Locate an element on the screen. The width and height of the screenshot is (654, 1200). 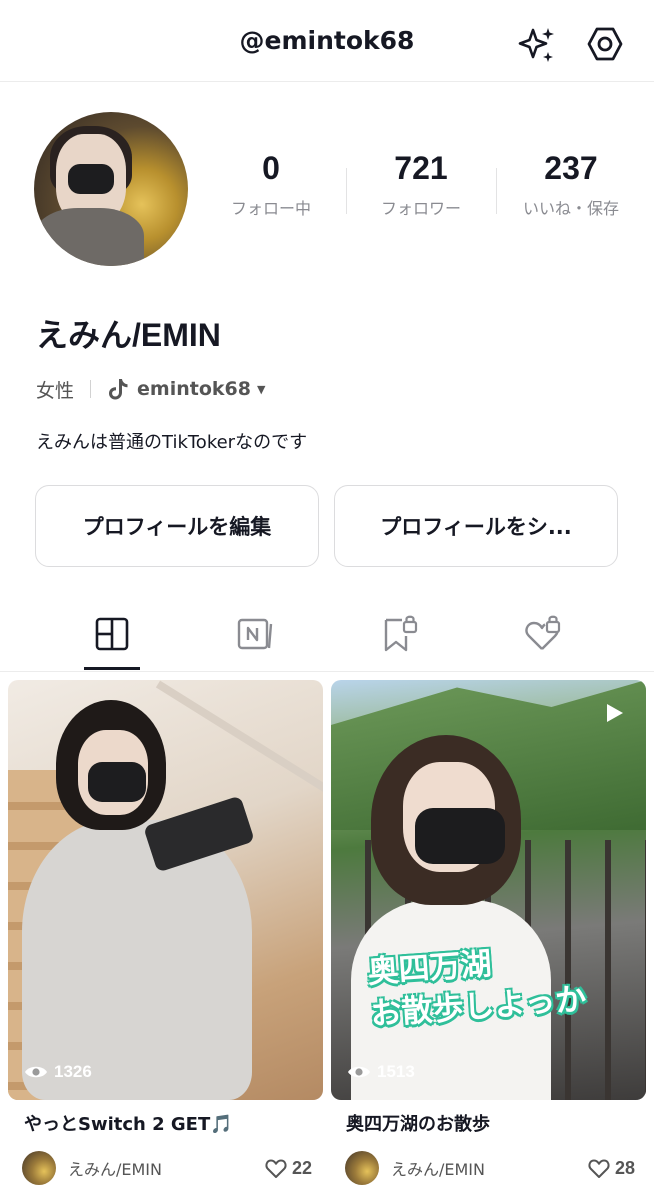
tiktok-icon is located at coordinates (118, 389).